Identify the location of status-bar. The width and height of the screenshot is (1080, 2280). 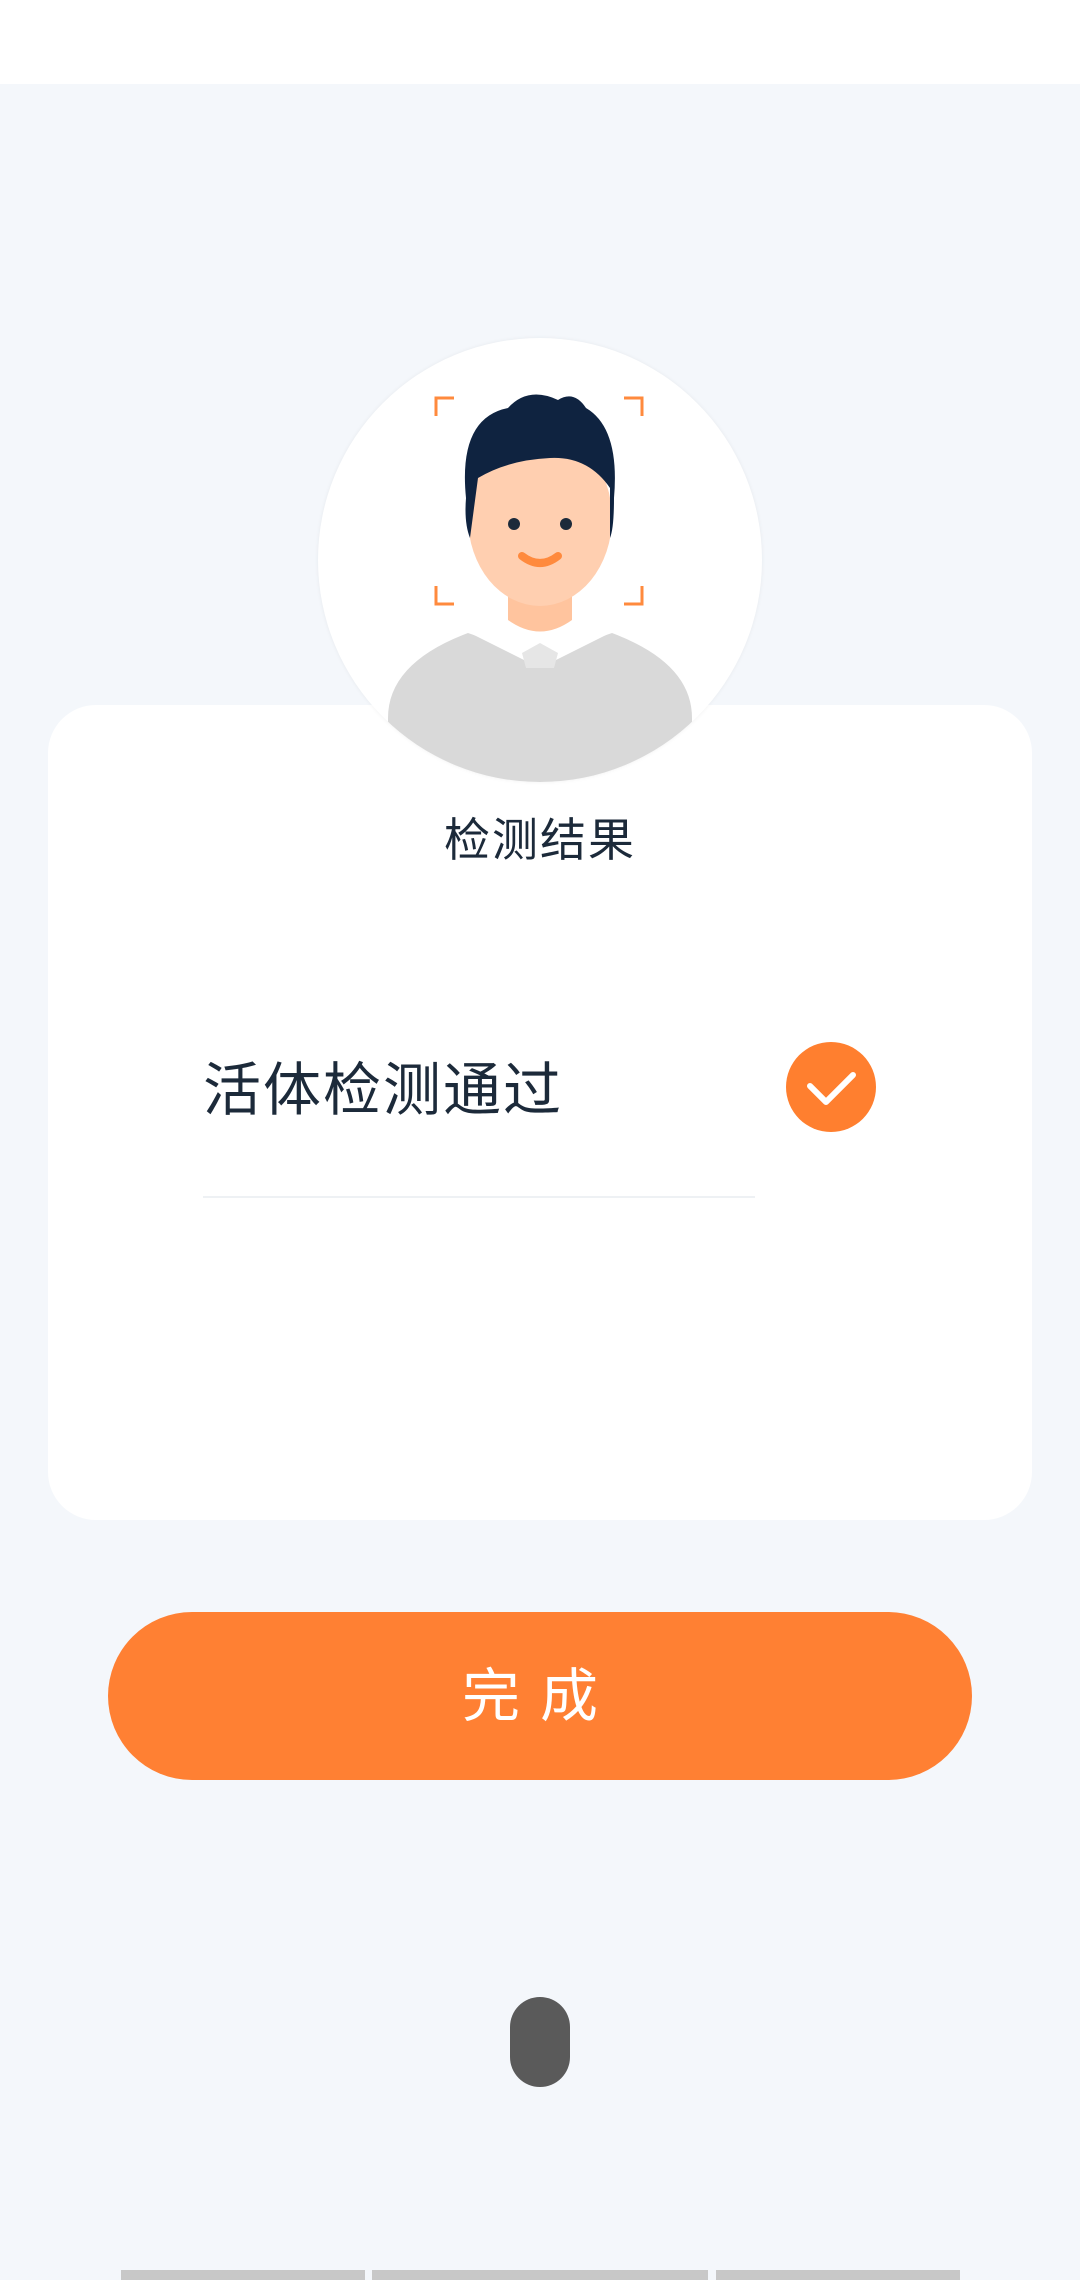
(540, 42).